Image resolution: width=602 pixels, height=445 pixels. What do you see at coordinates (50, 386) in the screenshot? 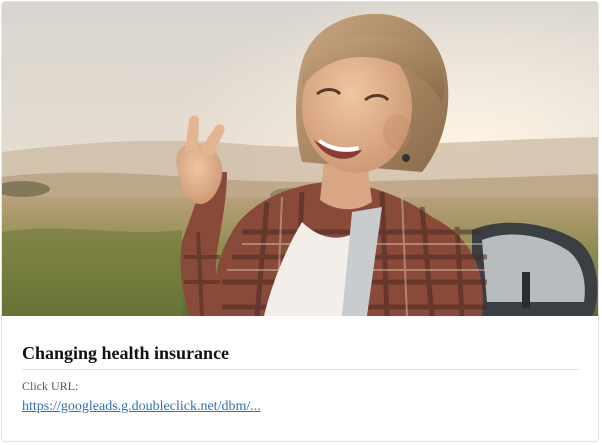
I see `click-url-label: Click URL:` at bounding box center [50, 386].